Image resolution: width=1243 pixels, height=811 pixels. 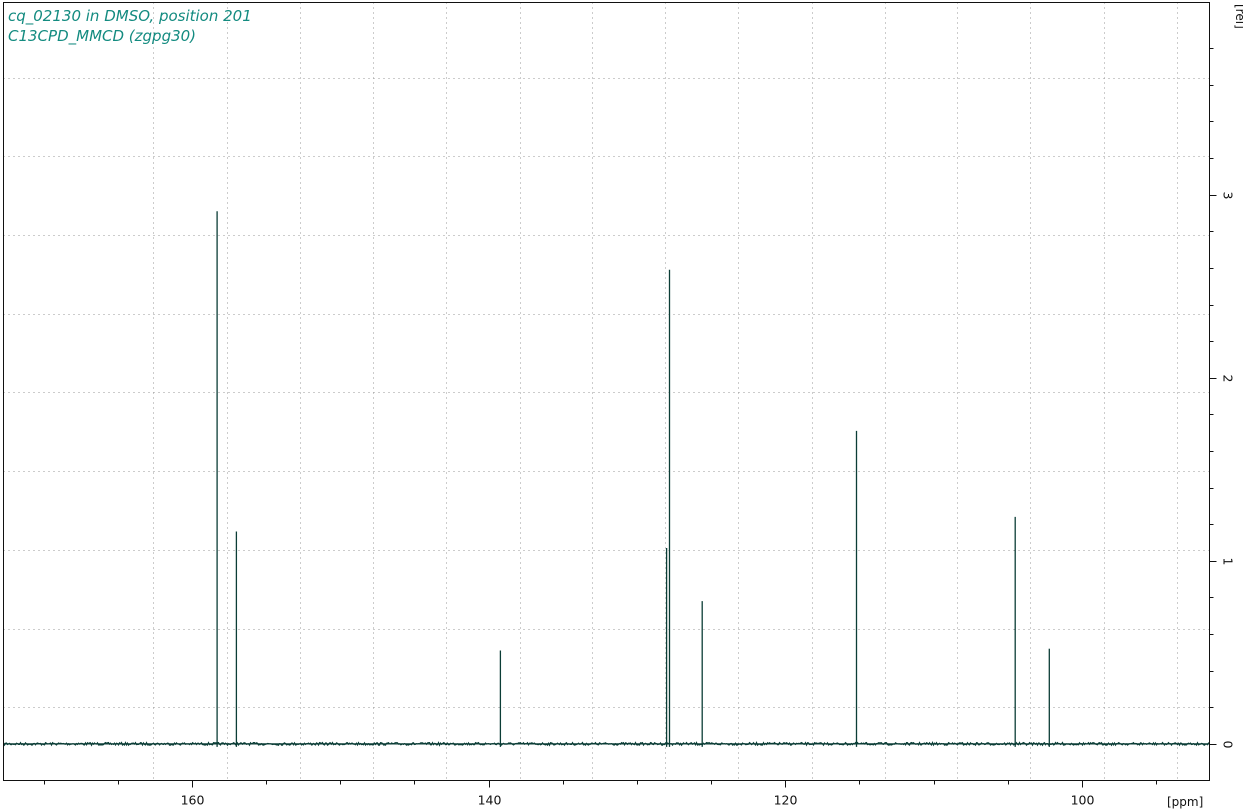 I want to click on spectrum-title: cq_02130 in DMSO, position 201, so click(x=130, y=16).